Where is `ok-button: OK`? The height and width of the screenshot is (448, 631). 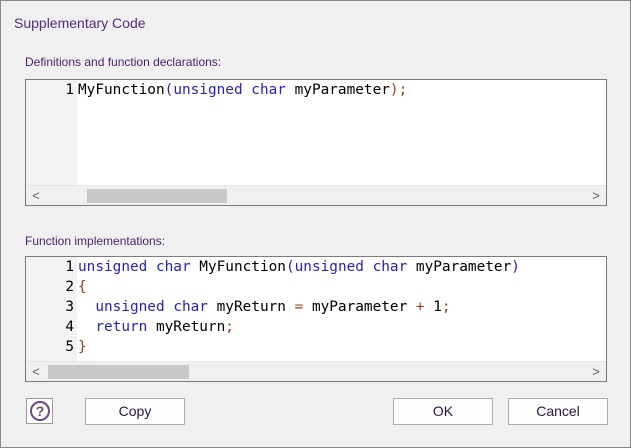
ok-button: OK is located at coordinates (443, 411).